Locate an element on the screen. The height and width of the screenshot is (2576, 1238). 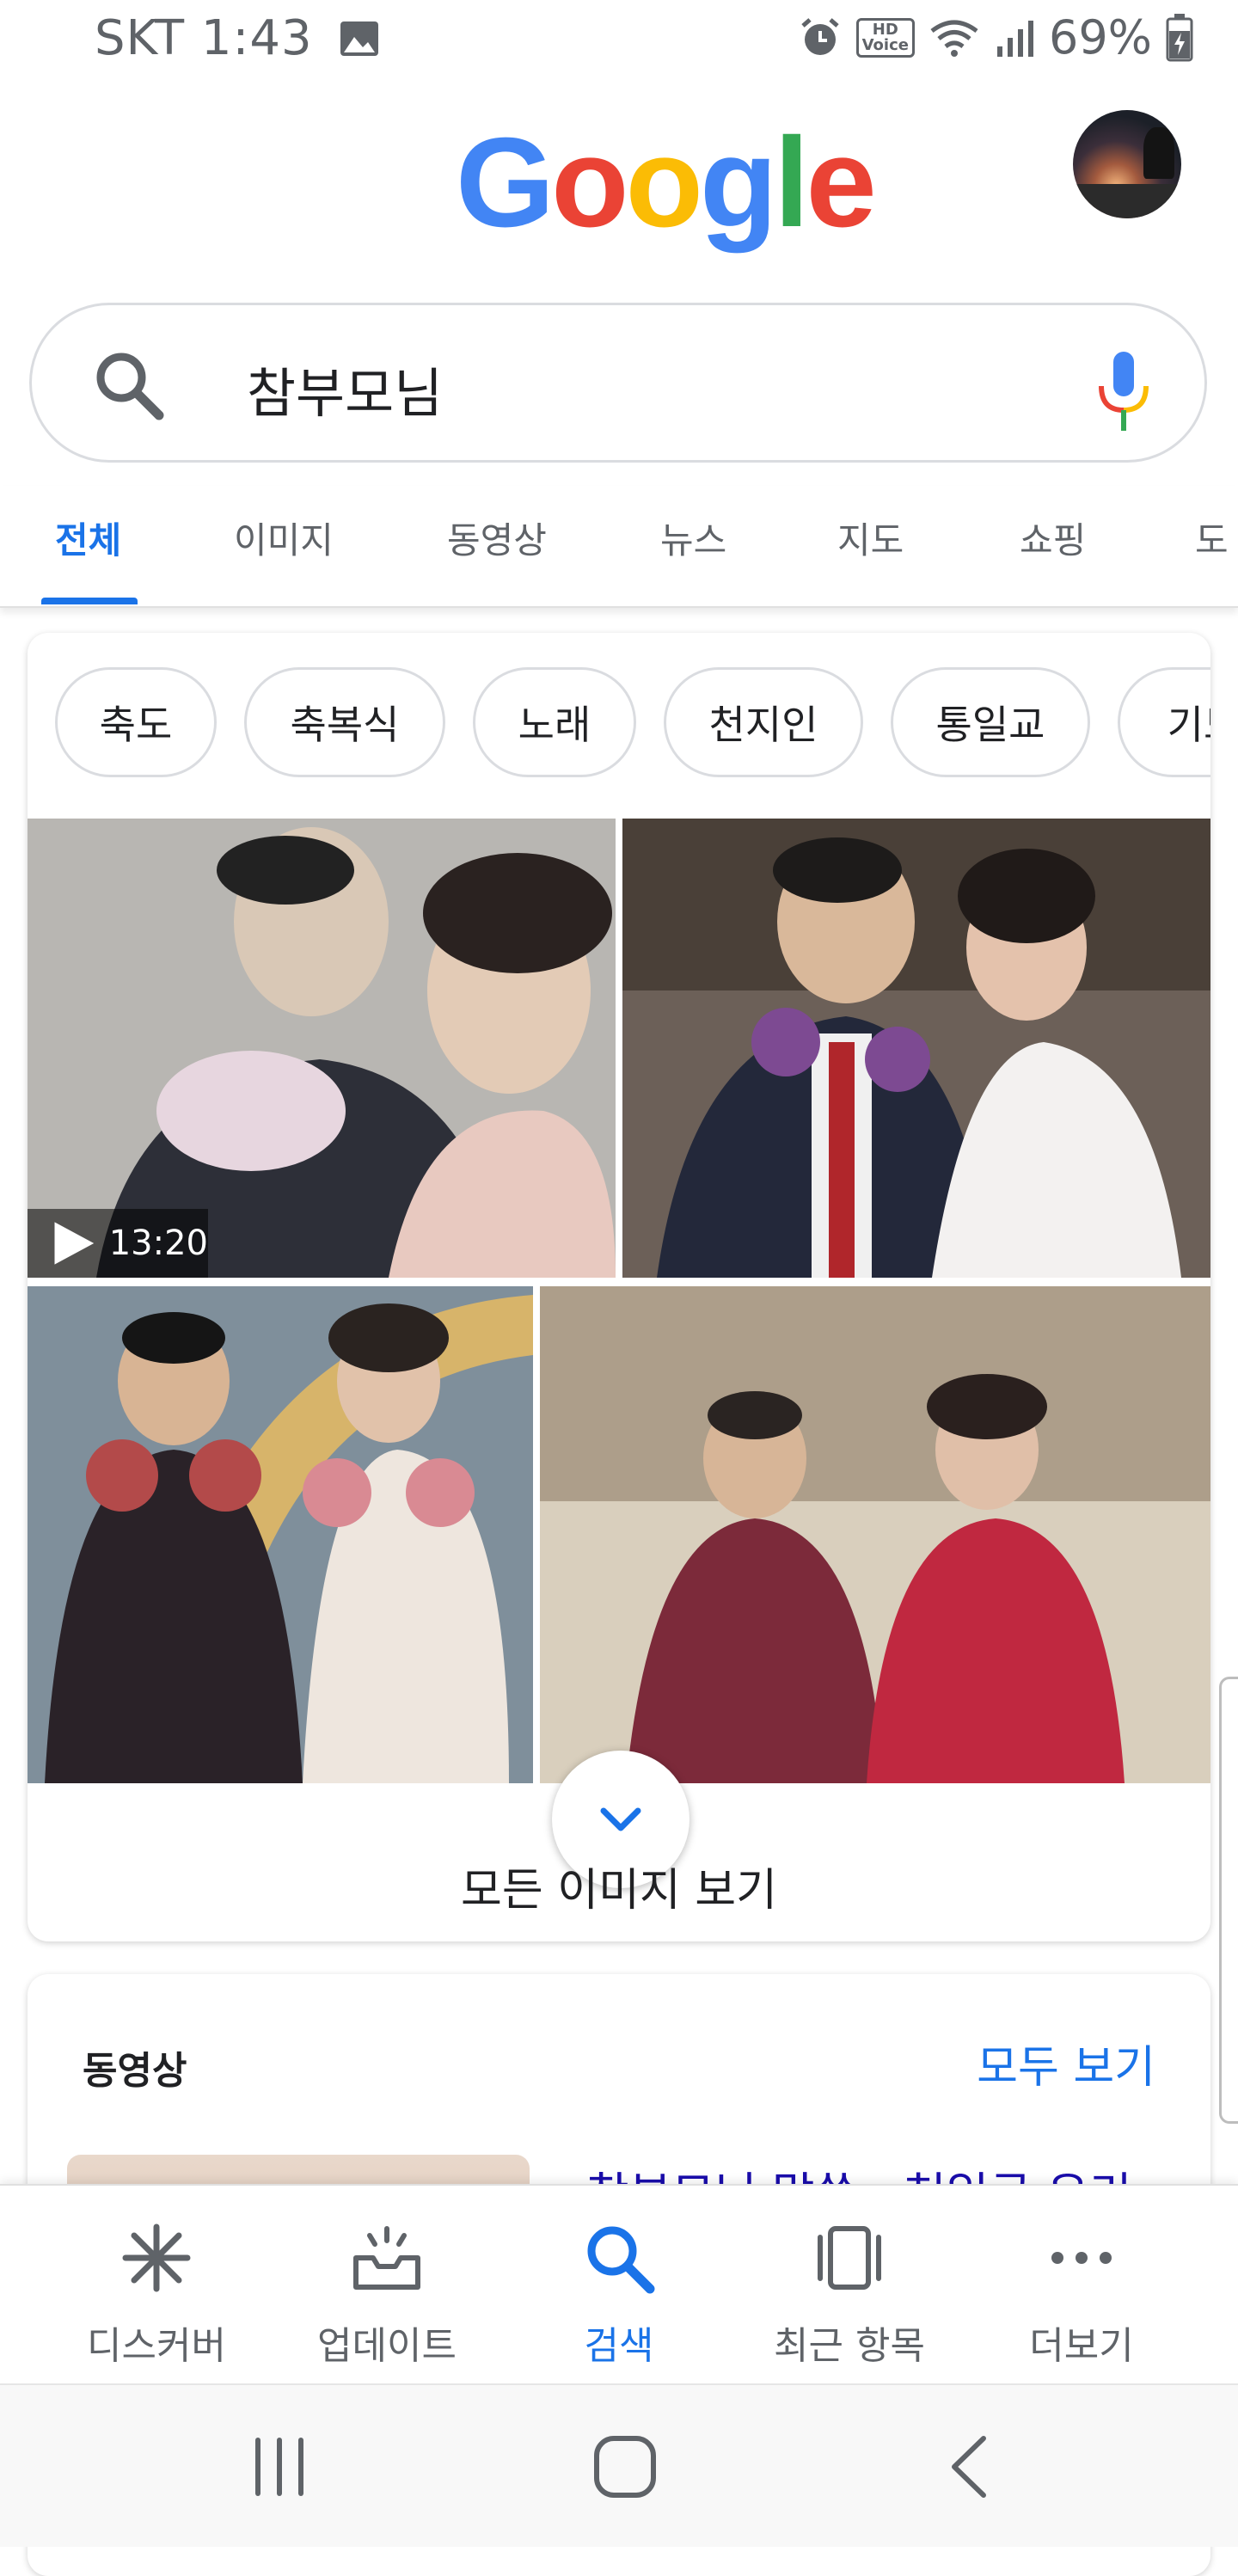
logo-letter: e is located at coordinates (841, 183).